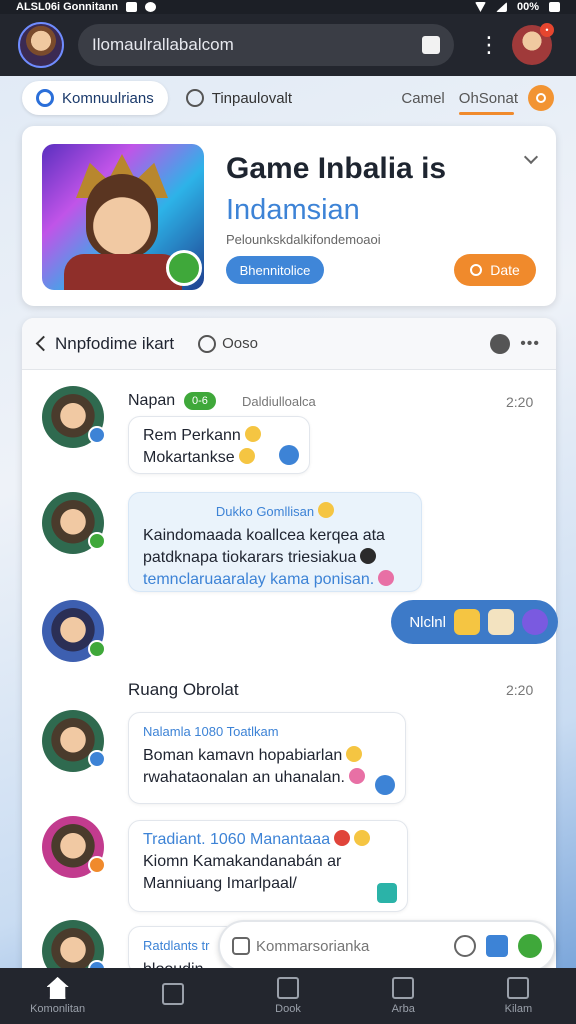 Image resolution: width=576 pixels, height=1024 pixels. I want to click on chat-title: Nnpfodime ikart, so click(115, 343).